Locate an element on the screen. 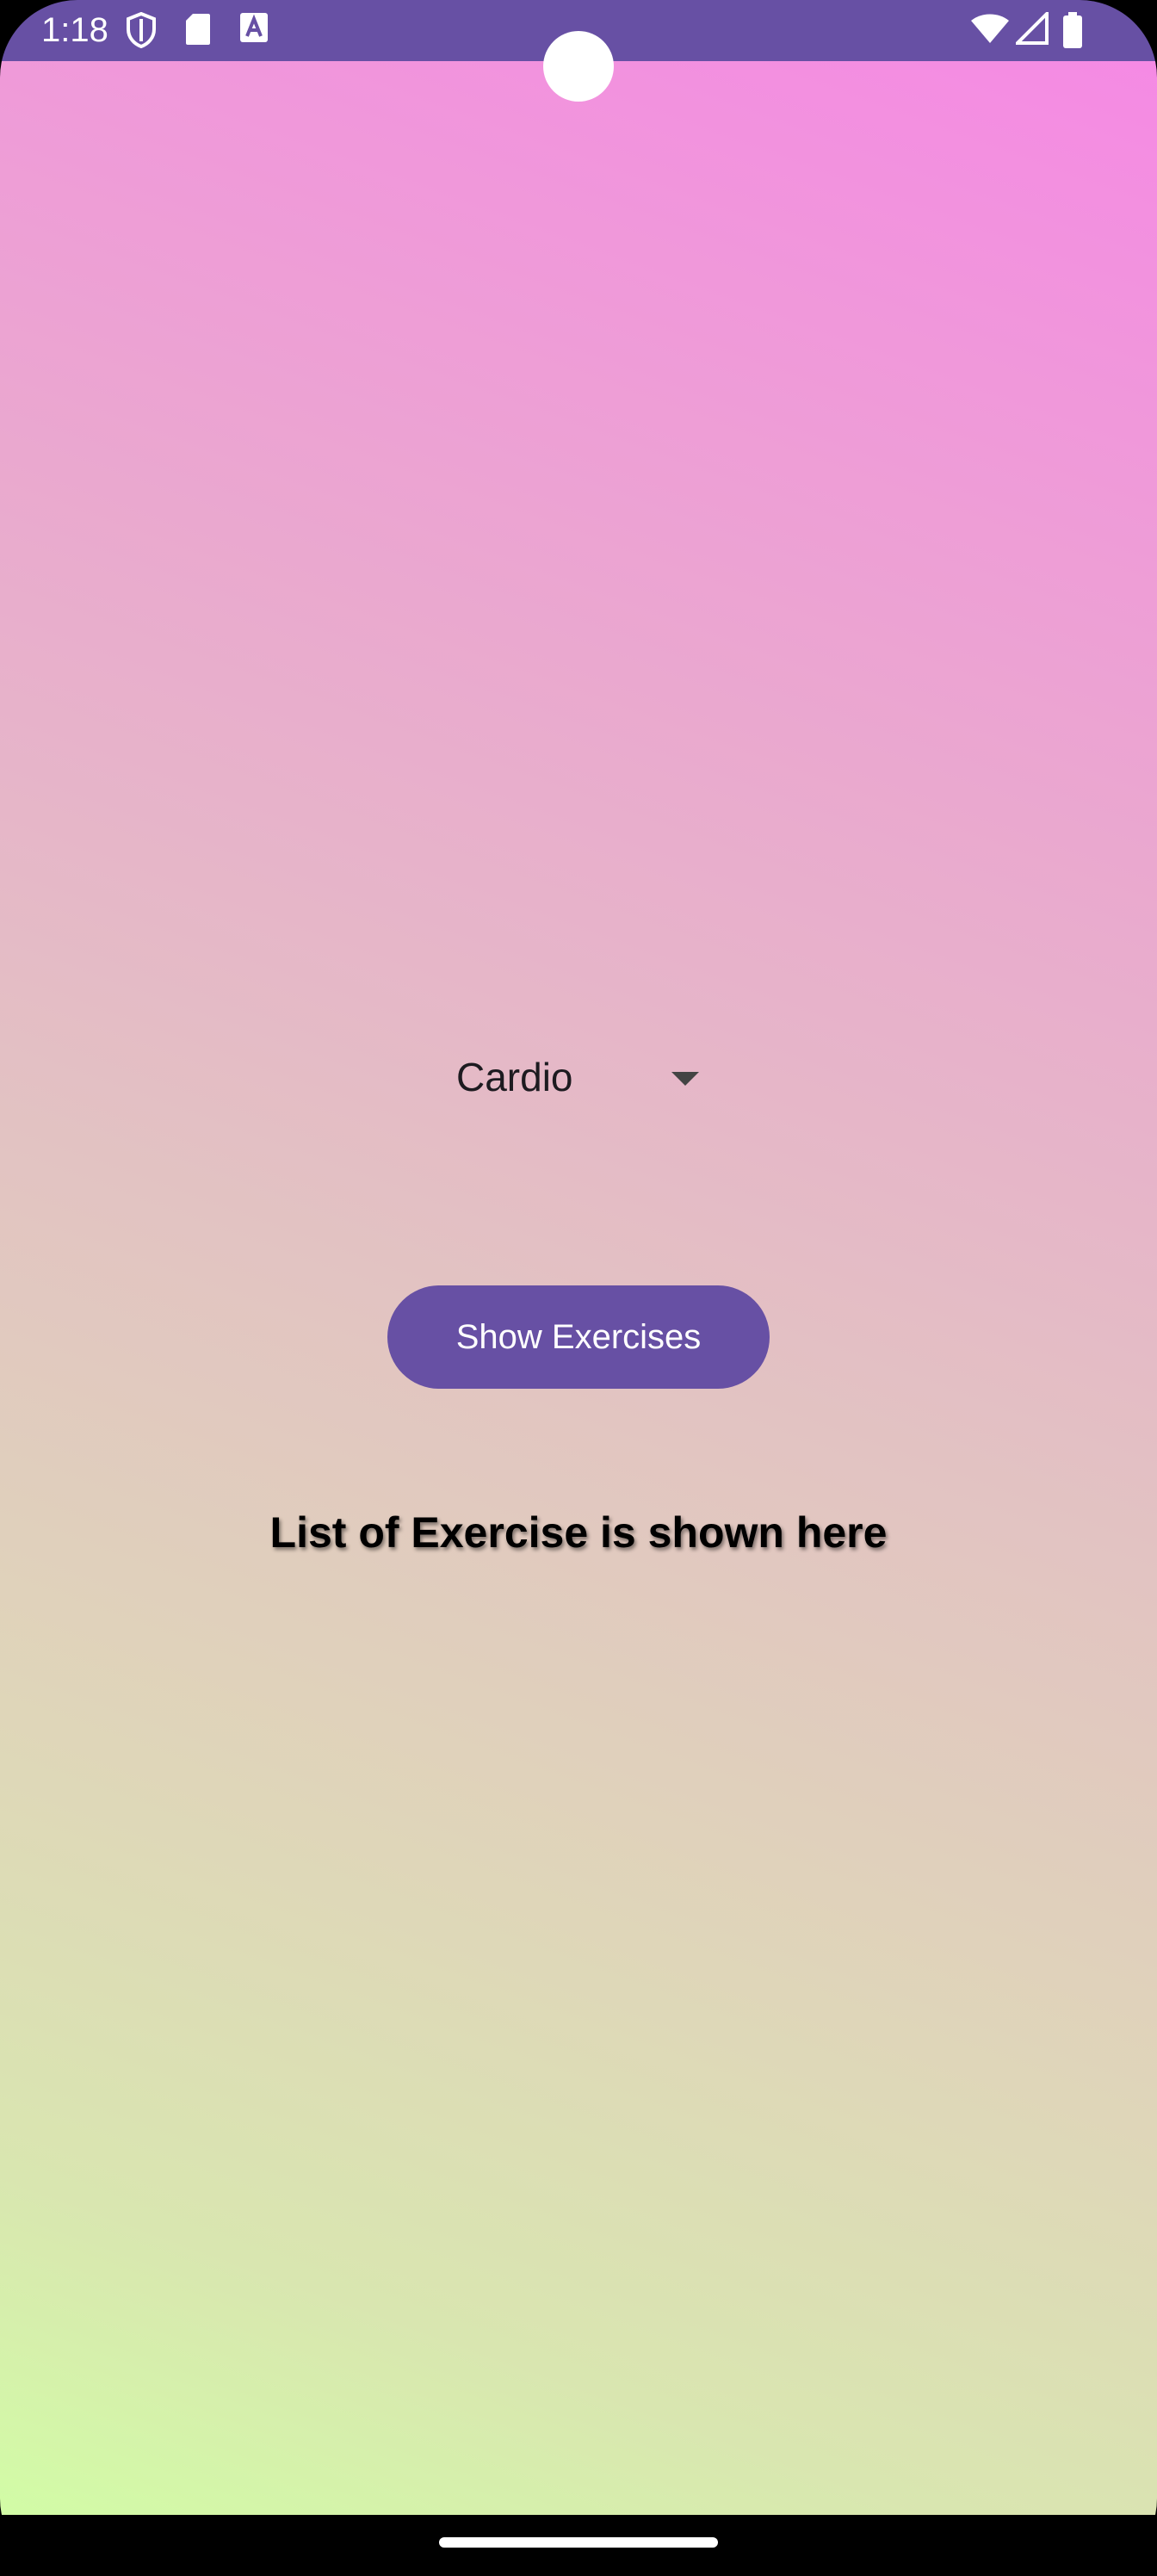 The image size is (1157, 2576). exercise-list-text: List of Exercise is shown here is located at coordinates (579, 1533).